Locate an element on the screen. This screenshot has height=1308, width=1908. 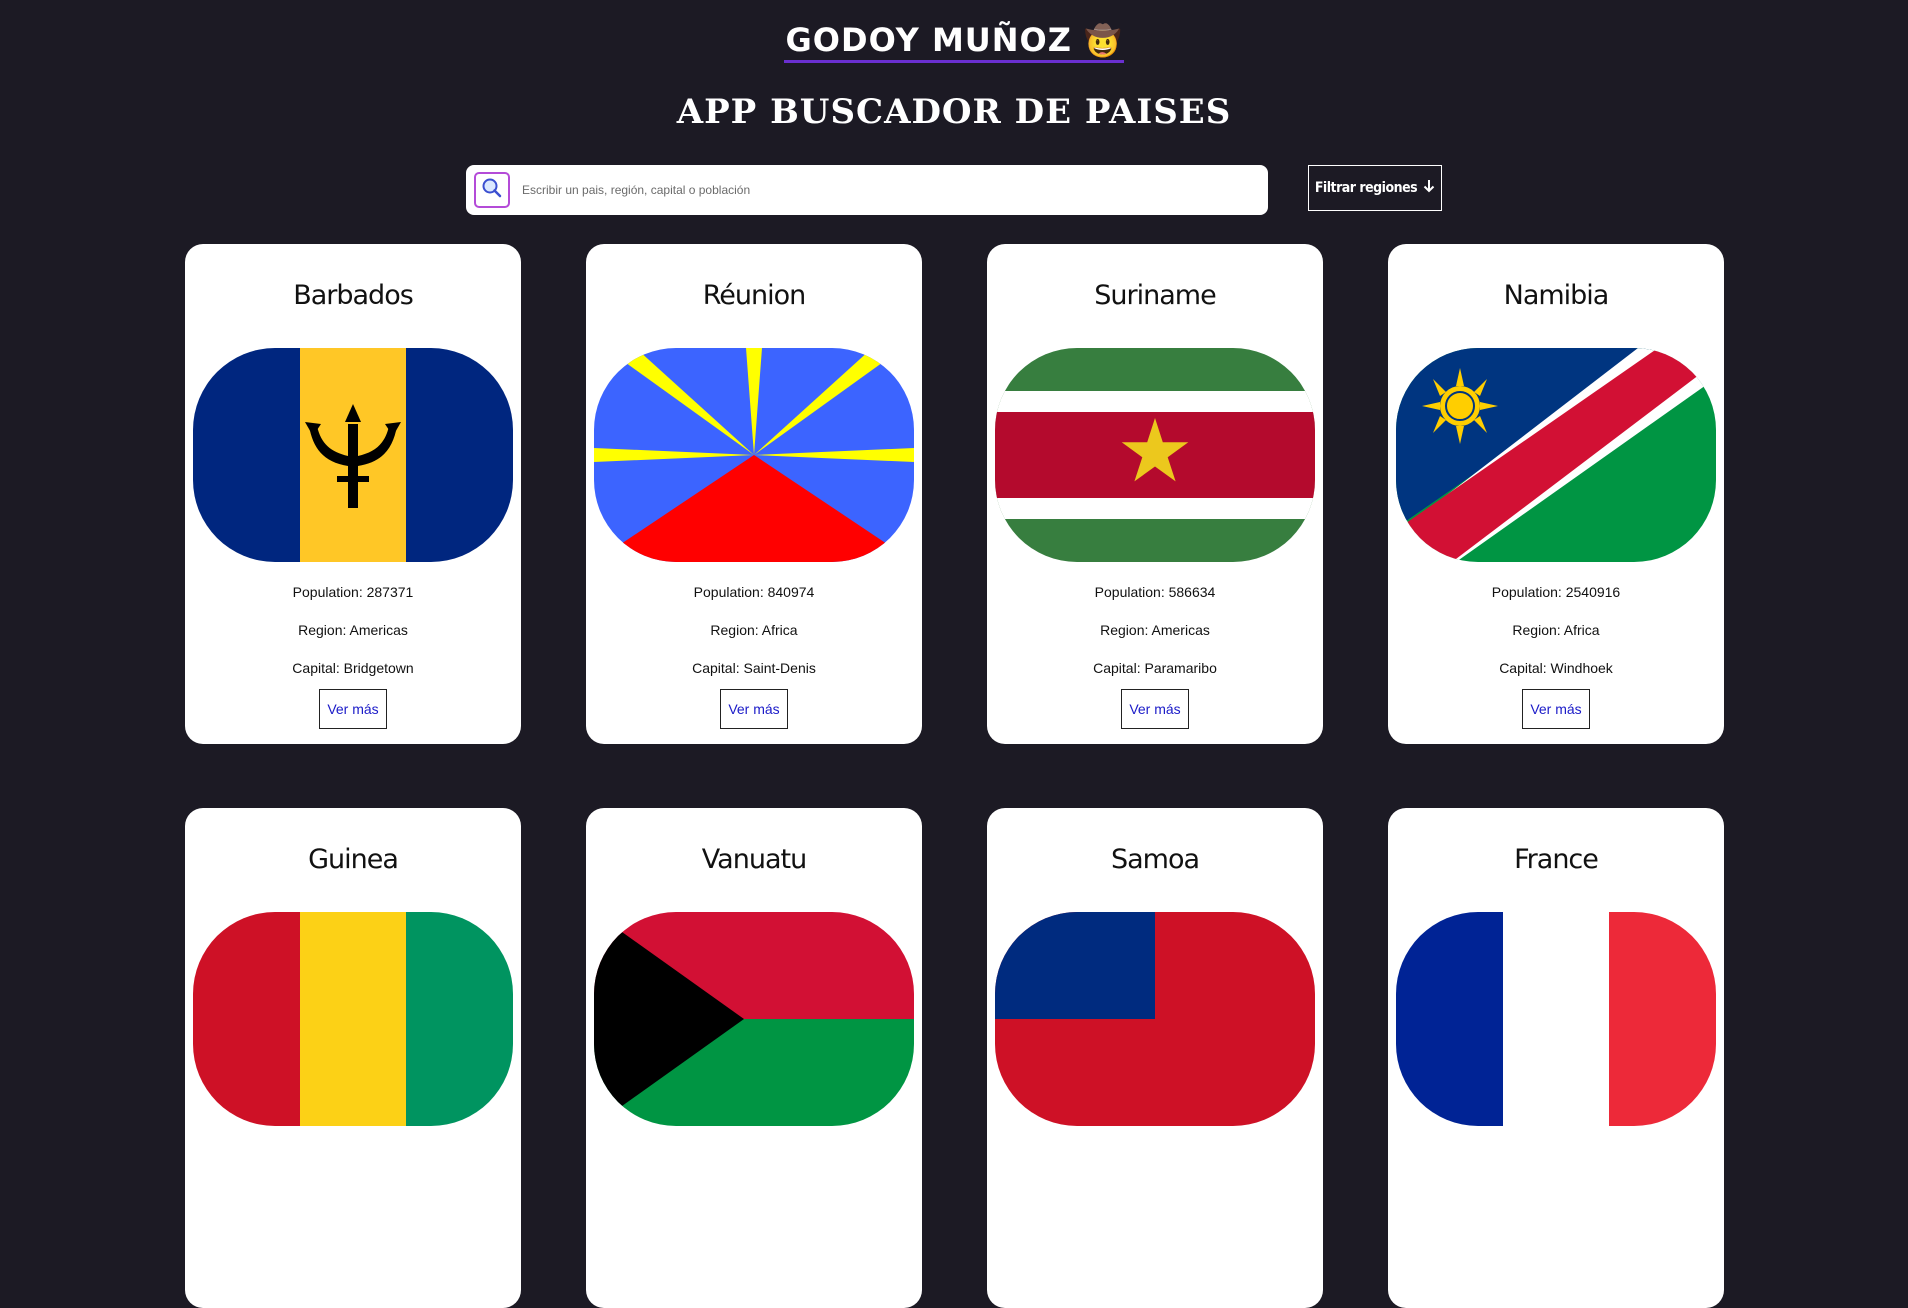
capital-text: Capital: Bridgetown is located at coordinates (353, 668).